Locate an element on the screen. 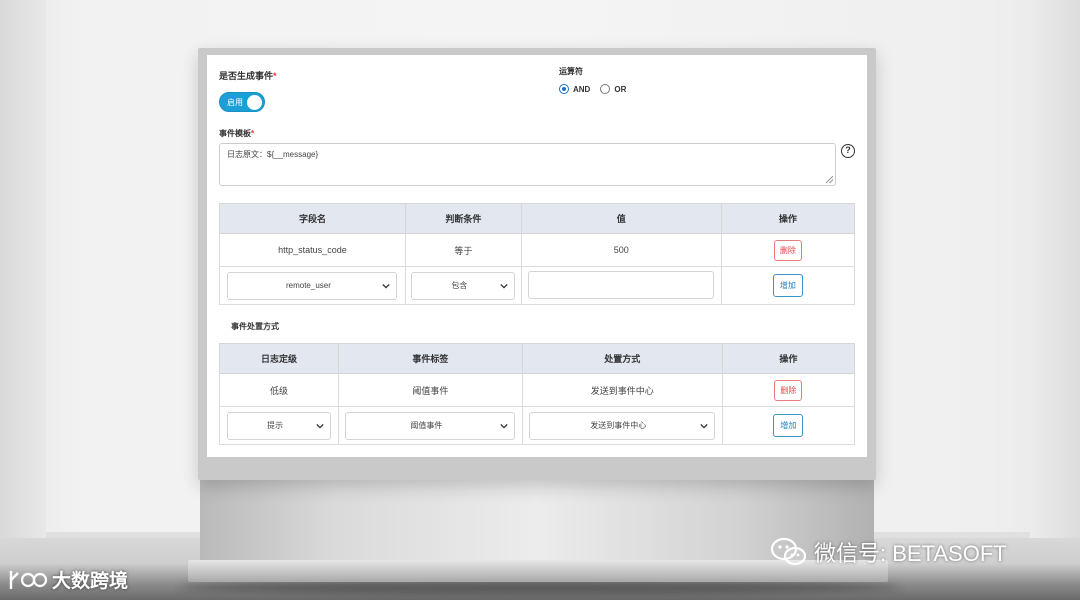 The height and width of the screenshot is (600, 1080). table-row: http_status_code 等于 500 删除 is located at coordinates (537, 250).